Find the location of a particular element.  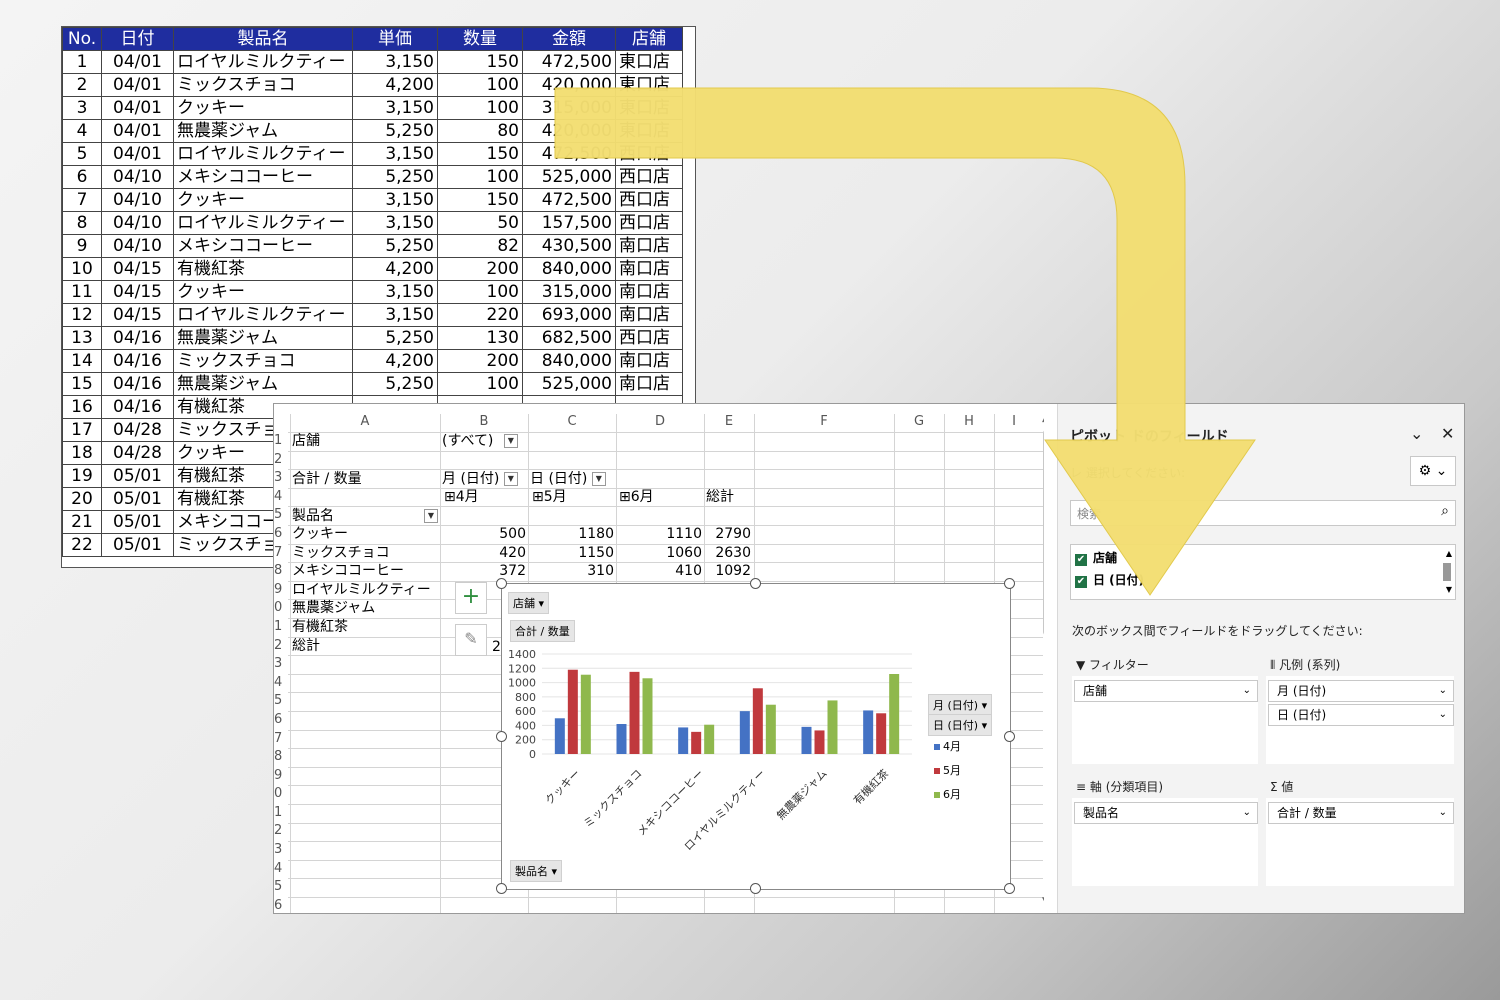

chart-elements-button: + is located at coordinates (471, 598).